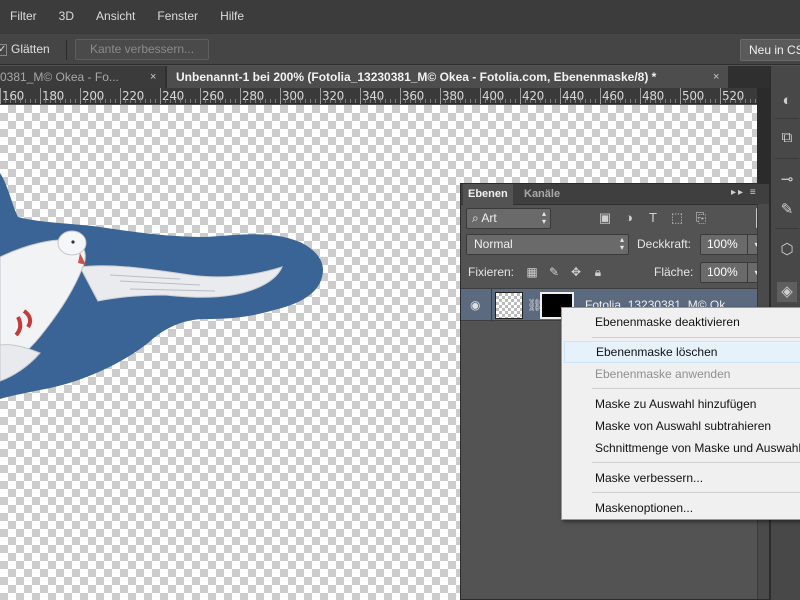 Image resolution: width=800 pixels, height=600 pixels. I want to click on lock-image-icon: ✎, so click(554, 272).